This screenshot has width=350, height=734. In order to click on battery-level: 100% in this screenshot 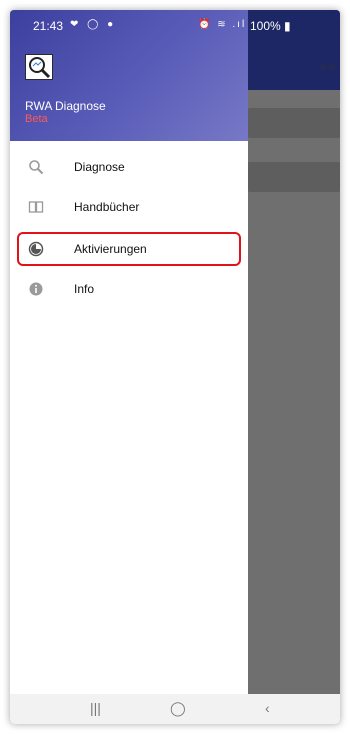, I will do `click(265, 26)`.